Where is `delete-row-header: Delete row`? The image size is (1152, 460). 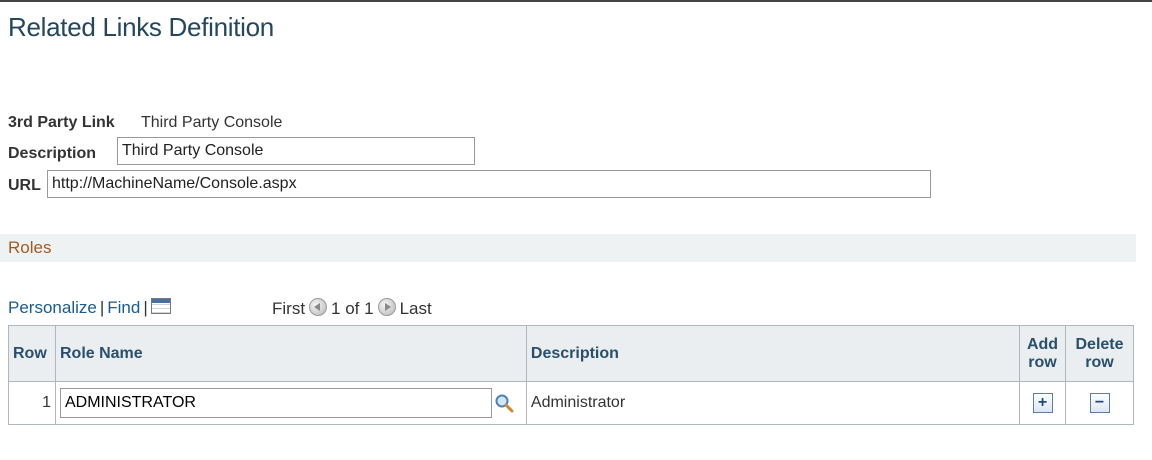
delete-row-header: Delete row is located at coordinates (1099, 353).